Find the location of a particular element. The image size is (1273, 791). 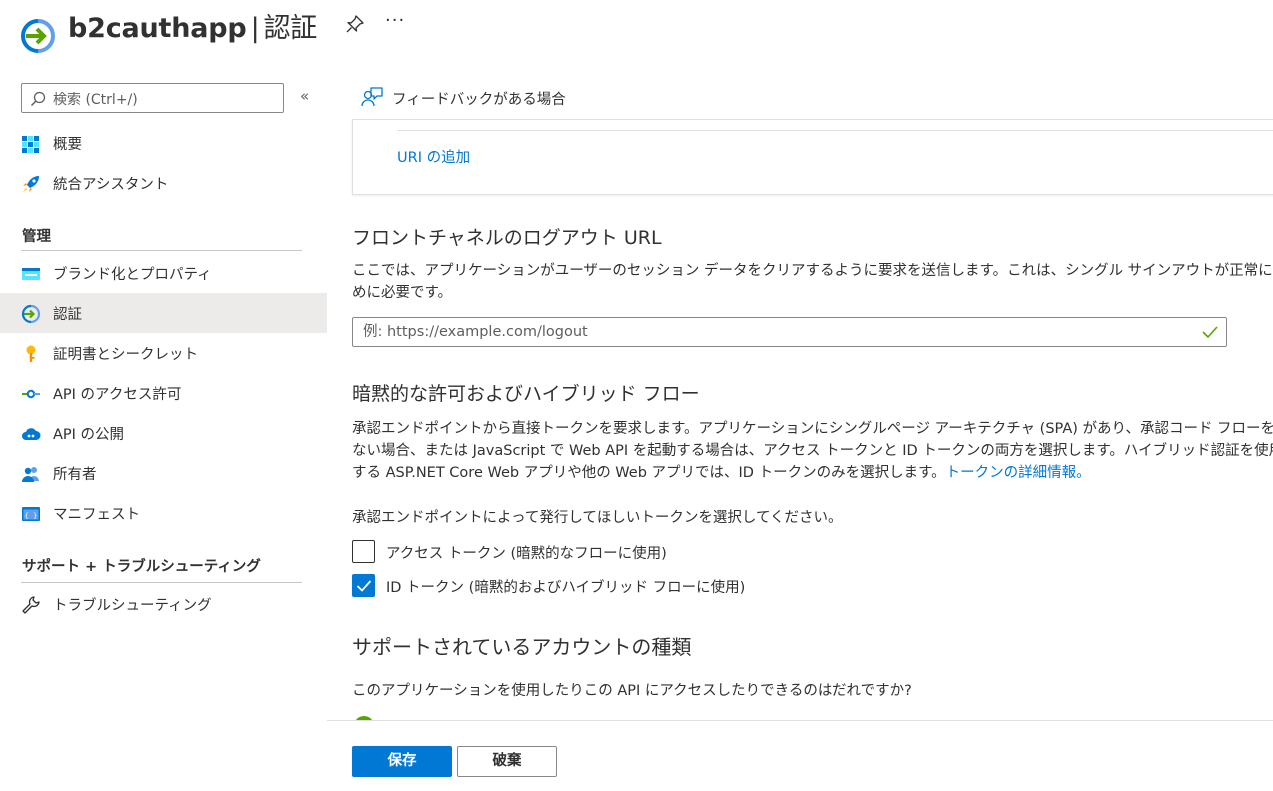

sidebar-item-owners: 所有者 is located at coordinates (163, 473).